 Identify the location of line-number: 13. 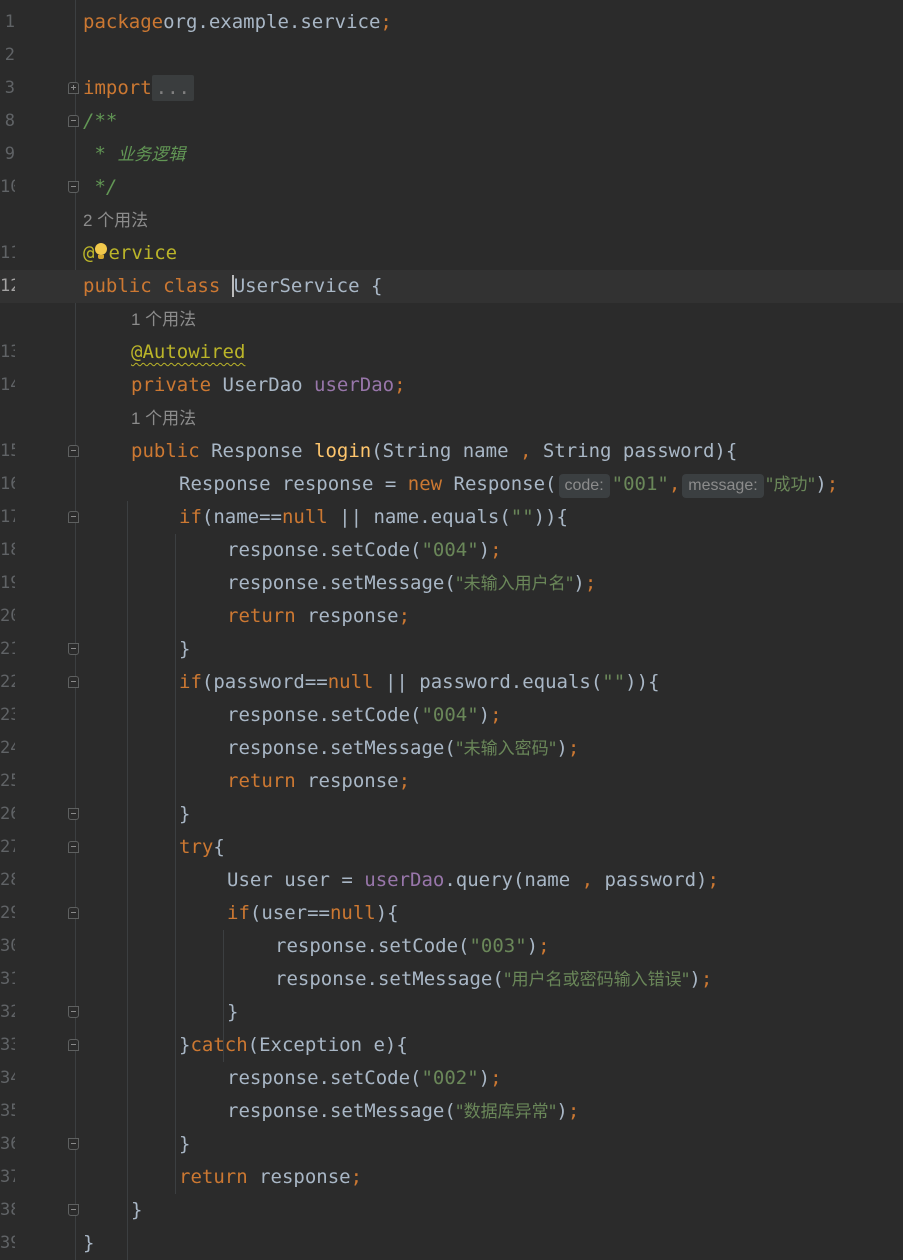
(7, 352).